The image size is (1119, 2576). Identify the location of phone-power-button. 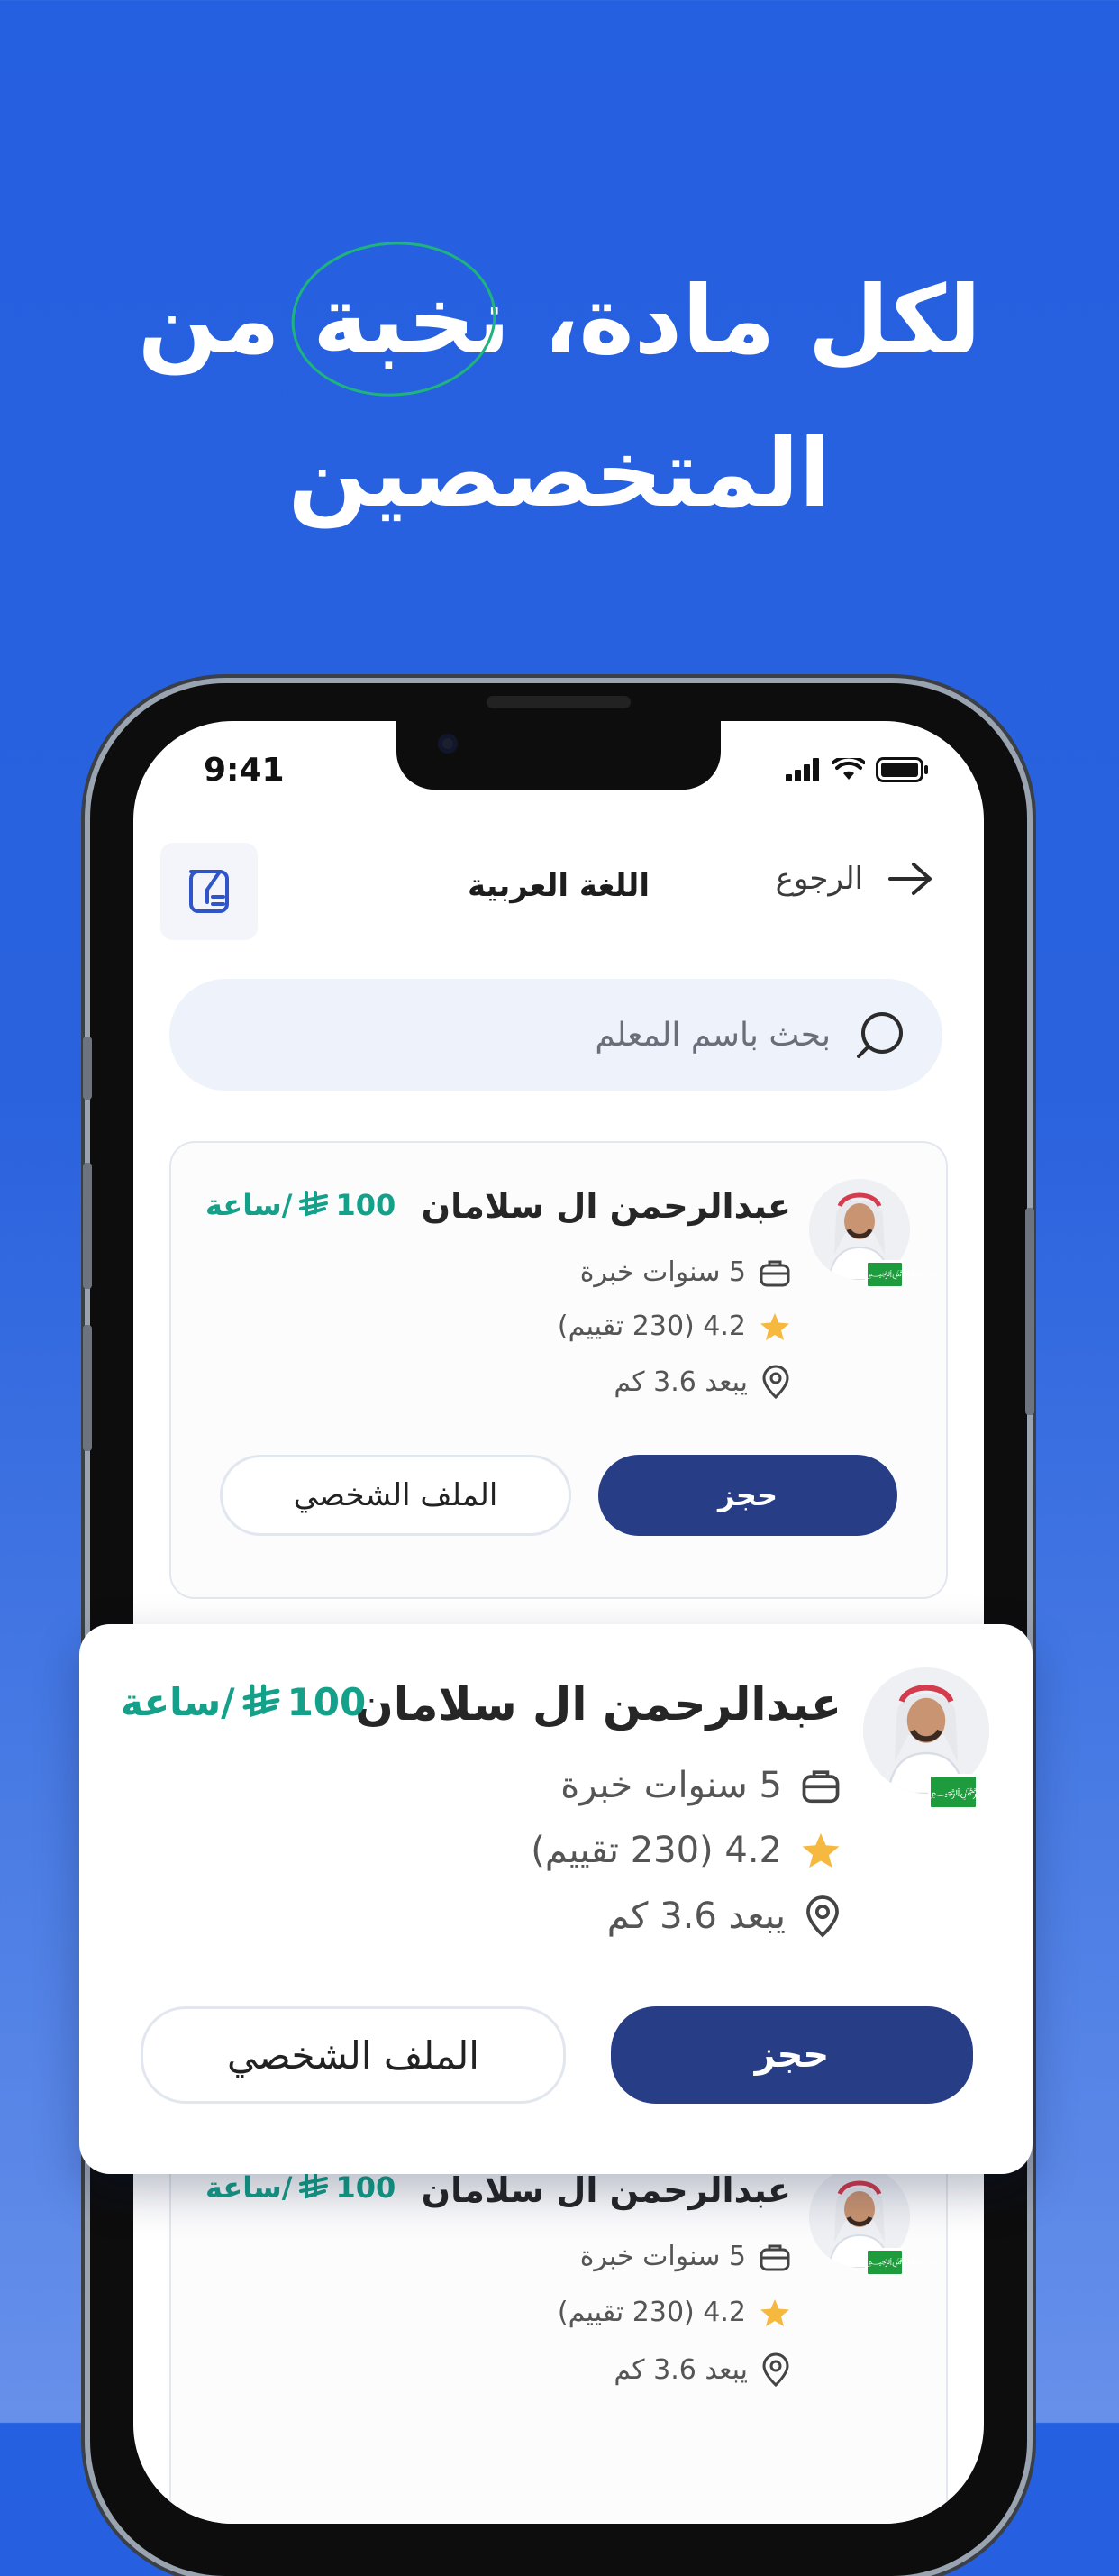
(1030, 1311).